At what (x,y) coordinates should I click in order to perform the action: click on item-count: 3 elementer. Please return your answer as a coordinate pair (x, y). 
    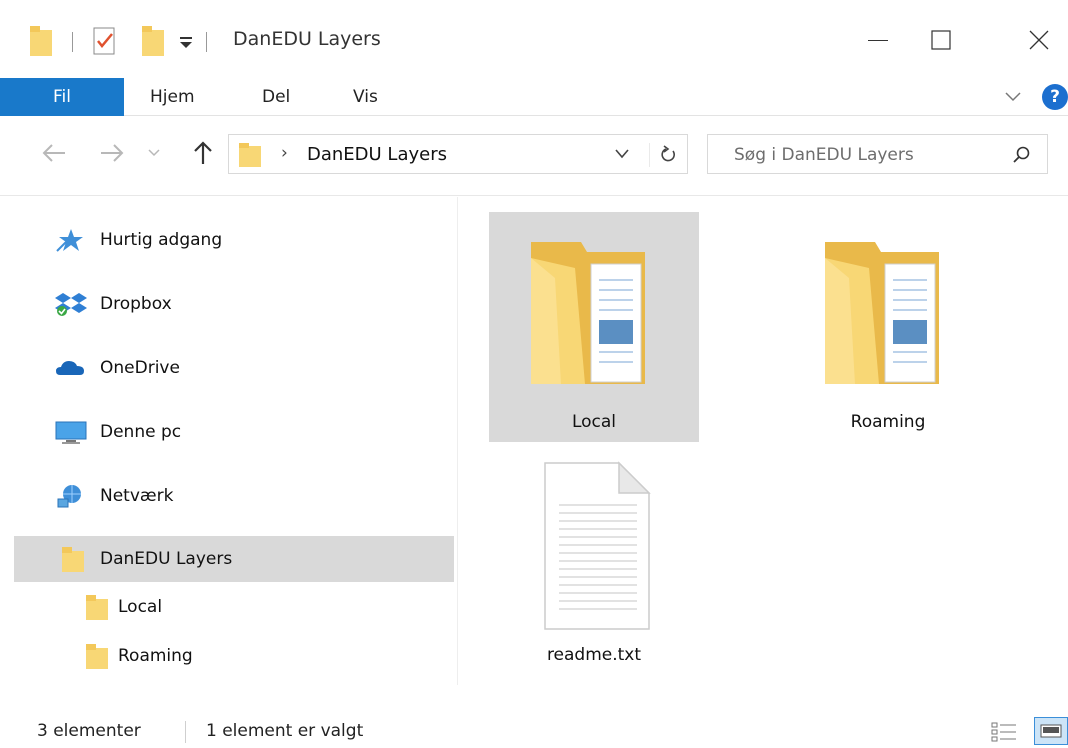
    Looking at the image, I should click on (89, 731).